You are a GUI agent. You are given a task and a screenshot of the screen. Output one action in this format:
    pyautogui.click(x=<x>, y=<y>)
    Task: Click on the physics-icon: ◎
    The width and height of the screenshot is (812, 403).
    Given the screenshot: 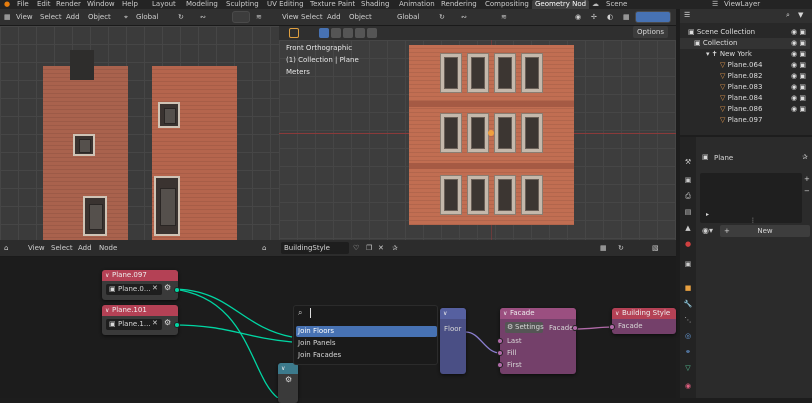 What is the action you would take?
    pyautogui.click(x=688, y=336)
    